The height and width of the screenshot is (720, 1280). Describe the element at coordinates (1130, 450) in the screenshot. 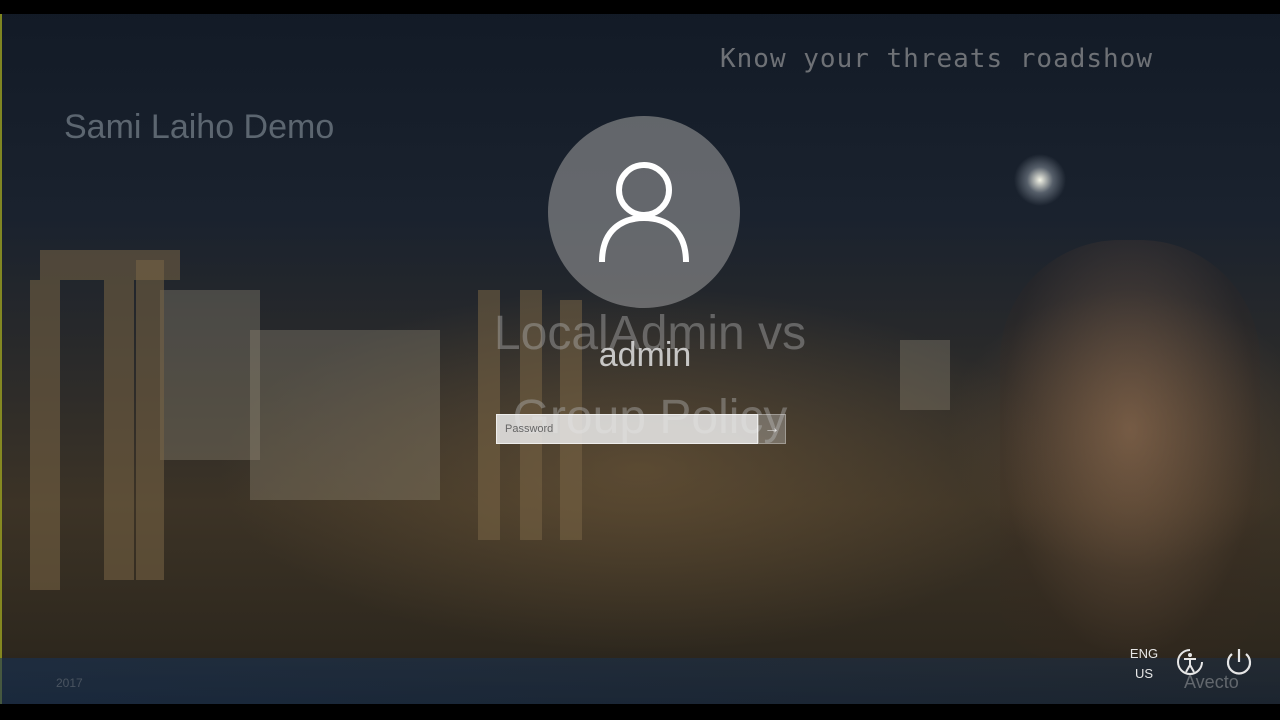

I see `presenter-webcam-overlay` at that location.